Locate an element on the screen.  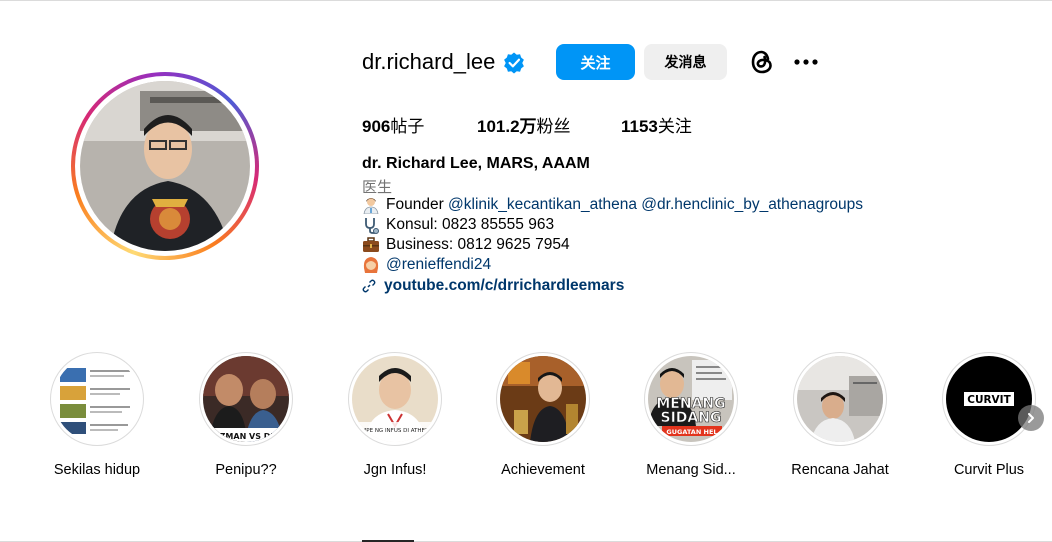
username: dr.richard_lee is located at coordinates (429, 61).